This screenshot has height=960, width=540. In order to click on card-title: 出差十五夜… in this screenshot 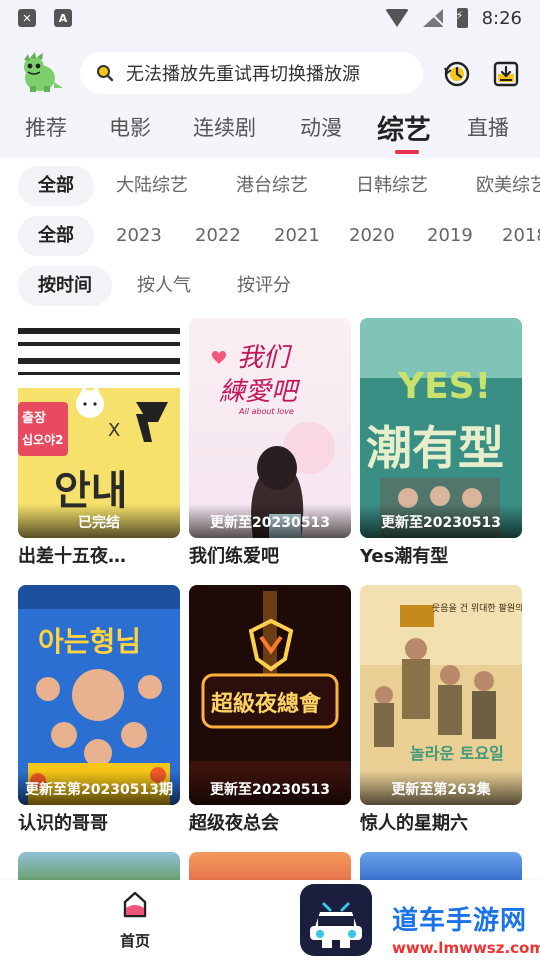, I will do `click(72, 556)`.